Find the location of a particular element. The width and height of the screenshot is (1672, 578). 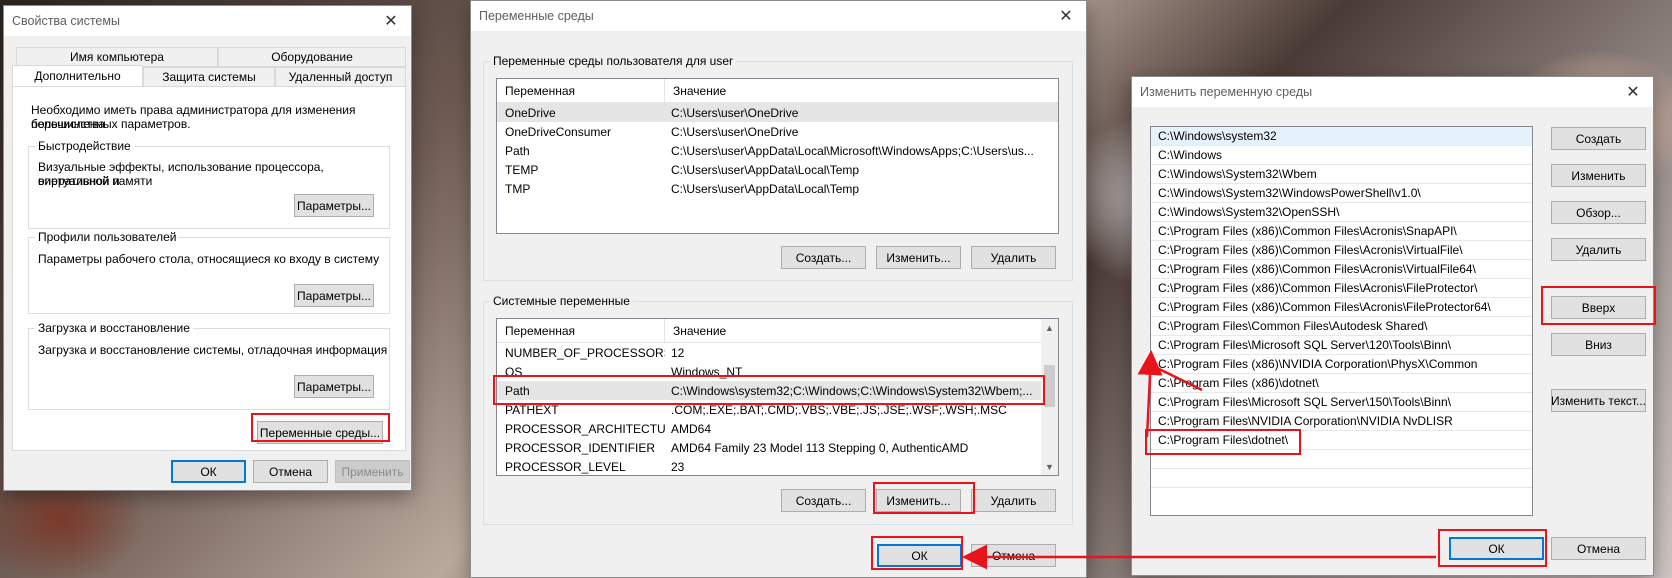

scroll-up-icon: ▲ is located at coordinates (1049, 327).